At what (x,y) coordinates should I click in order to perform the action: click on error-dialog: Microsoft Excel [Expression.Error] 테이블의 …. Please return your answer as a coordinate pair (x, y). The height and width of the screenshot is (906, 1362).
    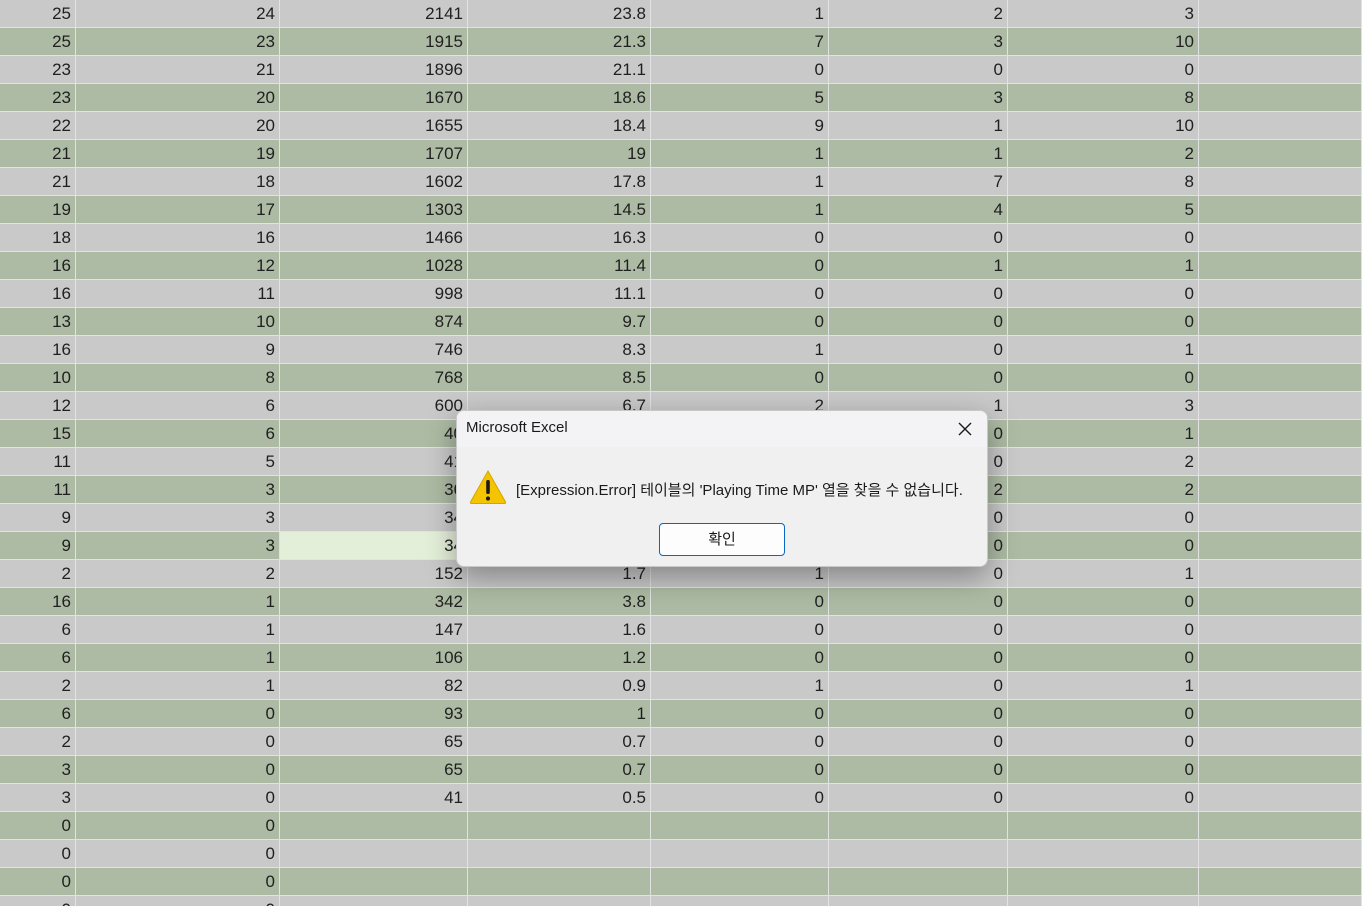
    Looking at the image, I should click on (722, 488).